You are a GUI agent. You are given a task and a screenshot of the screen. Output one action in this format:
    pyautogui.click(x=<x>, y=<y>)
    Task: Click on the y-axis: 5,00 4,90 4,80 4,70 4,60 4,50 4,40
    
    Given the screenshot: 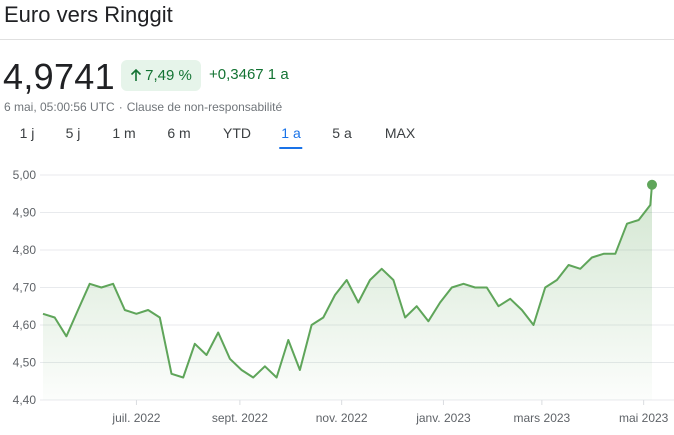 What is the action you would take?
    pyautogui.click(x=25, y=287)
    